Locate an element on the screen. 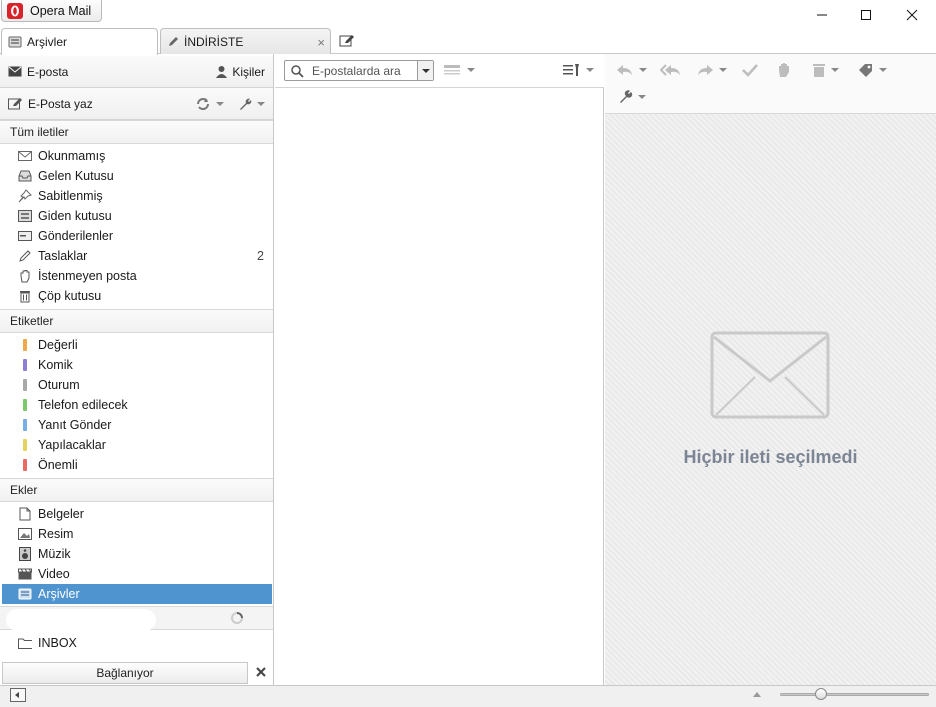 The image size is (936, 707). sidebar-item-label: Giden kutusu is located at coordinates (75, 216).